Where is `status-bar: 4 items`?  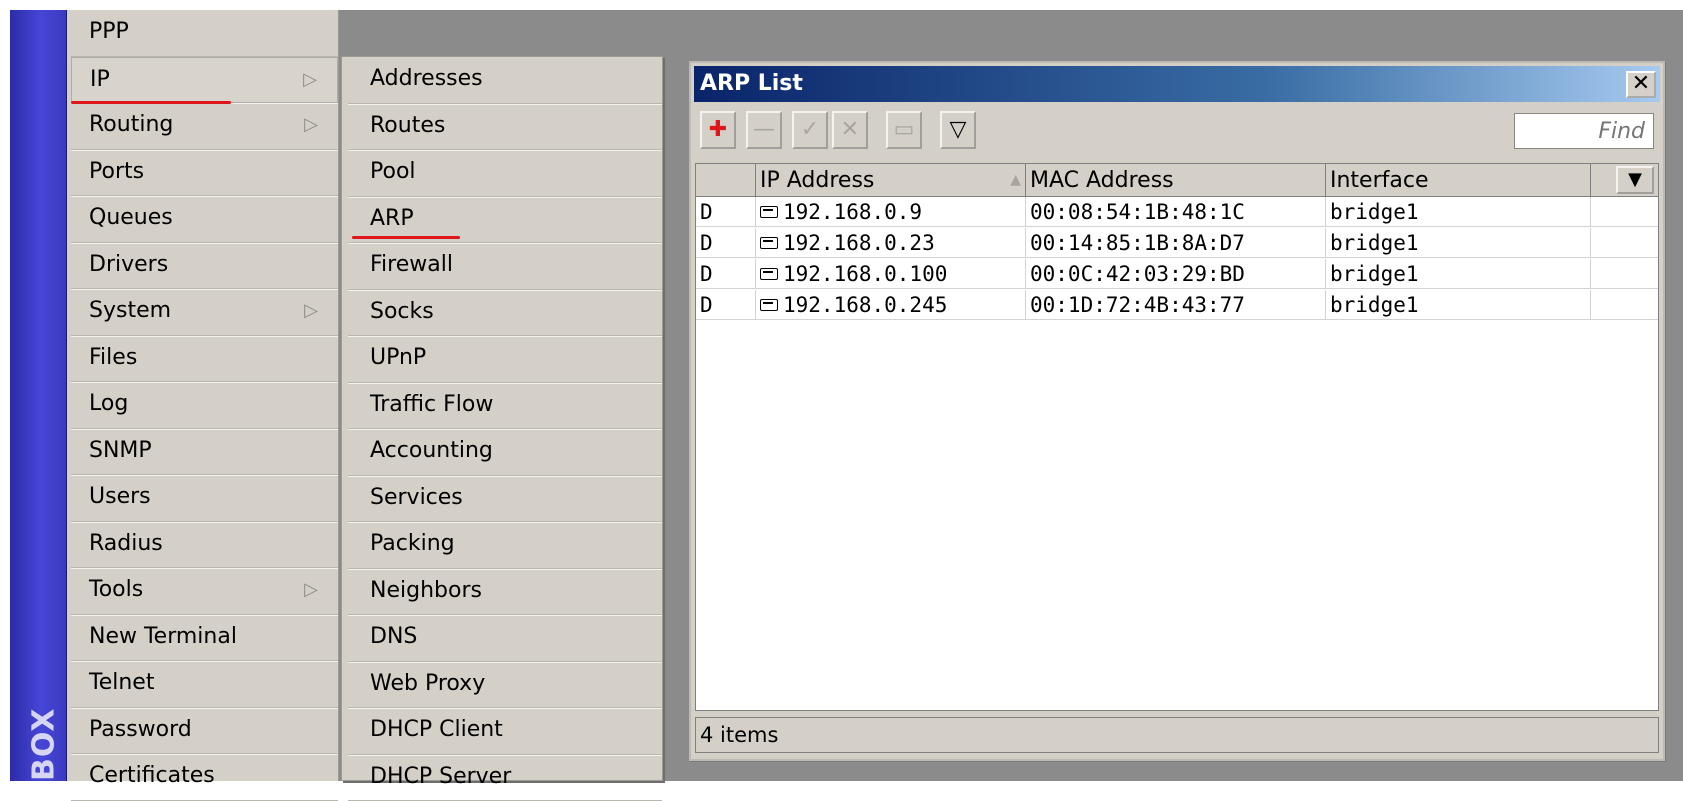
status-bar: 4 items is located at coordinates (1177, 735).